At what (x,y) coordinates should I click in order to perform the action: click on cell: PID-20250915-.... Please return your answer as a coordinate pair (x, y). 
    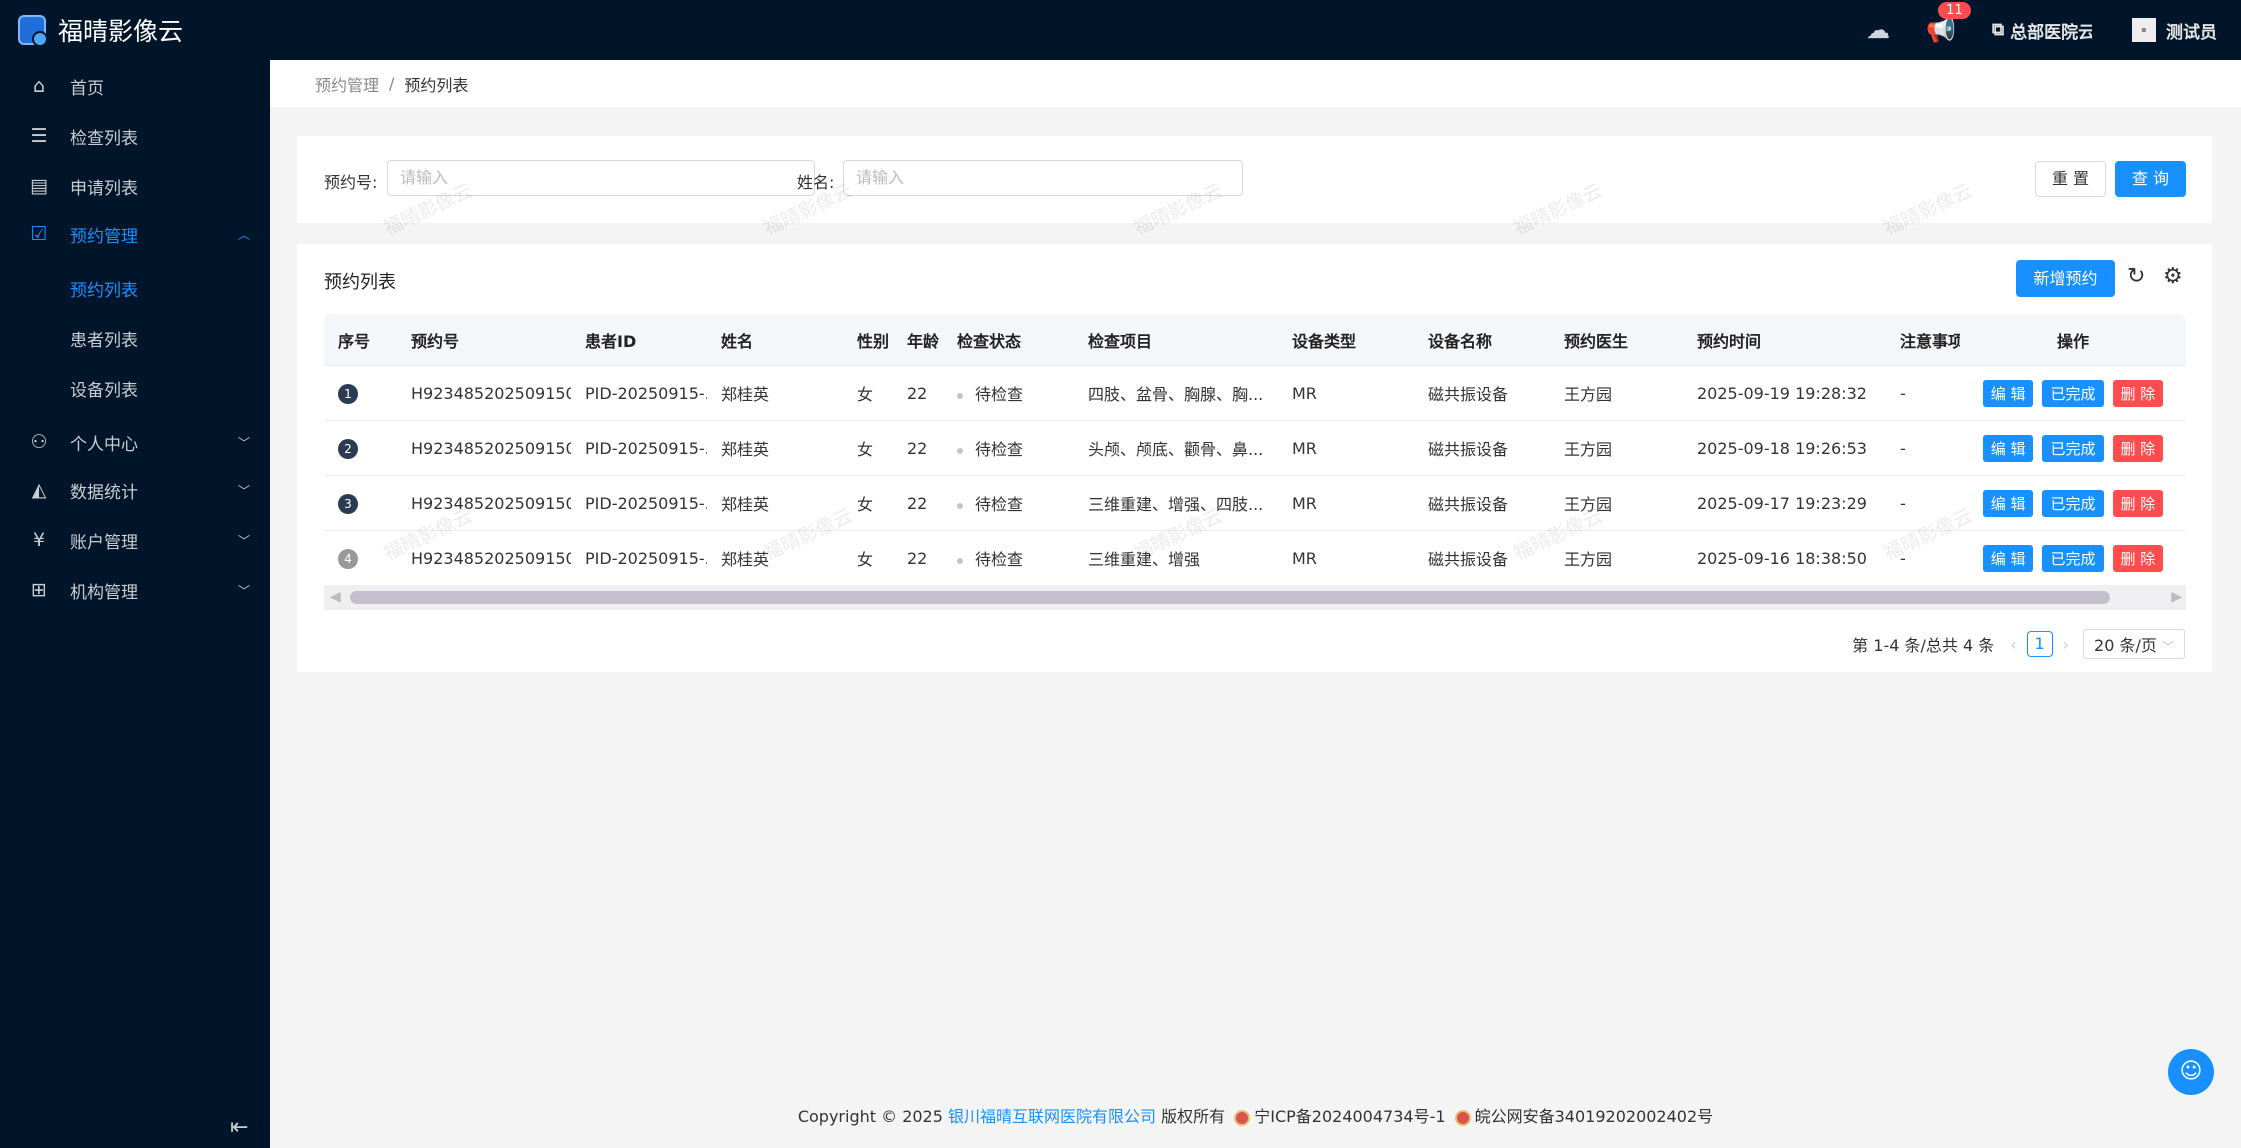
    Looking at the image, I should click on (639, 503).